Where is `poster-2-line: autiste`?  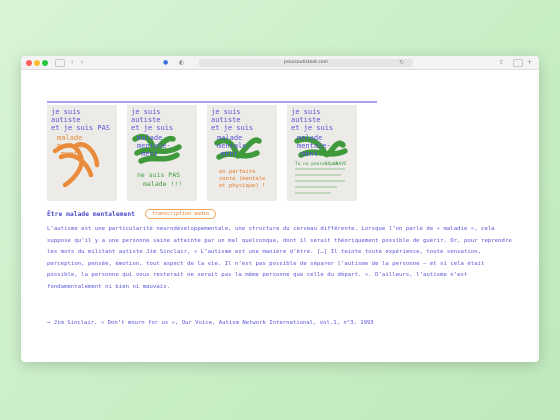 poster-2-line: autiste is located at coordinates (146, 120).